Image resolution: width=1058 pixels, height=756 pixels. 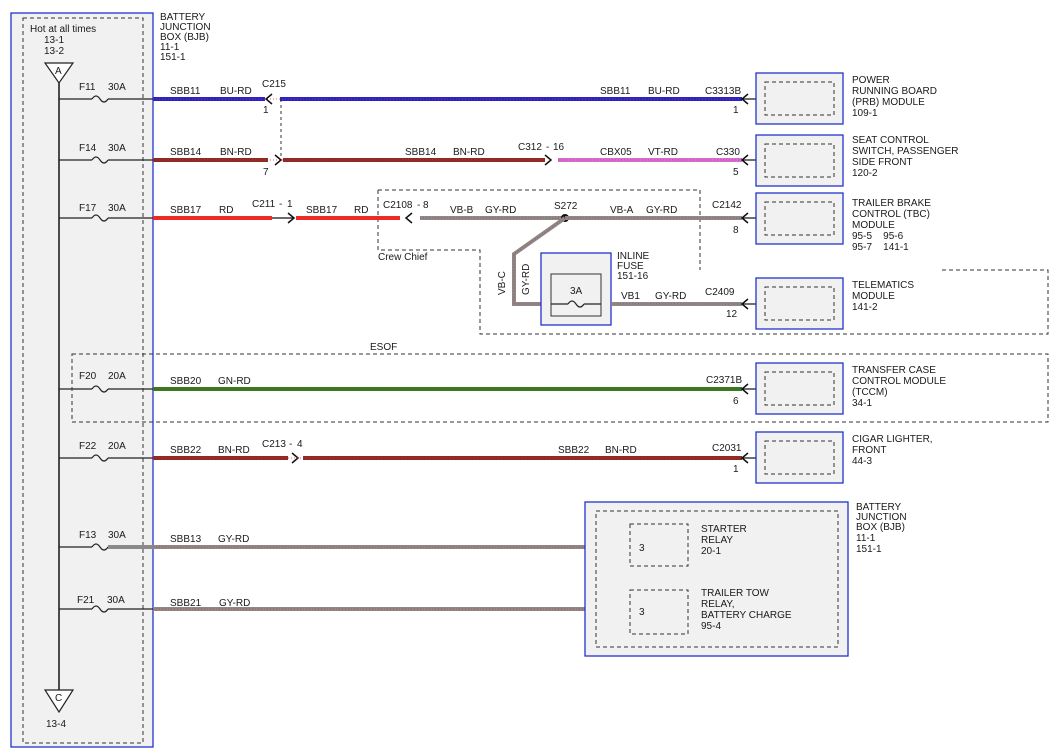 I want to click on fuse-f13-id: F13, so click(x=88, y=535).